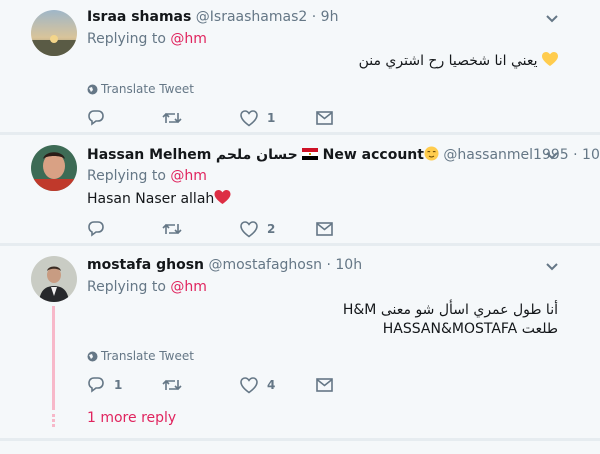  What do you see at coordinates (217, 385) in the screenshot?
I see `tweet-actions: 1 4` at bounding box center [217, 385].